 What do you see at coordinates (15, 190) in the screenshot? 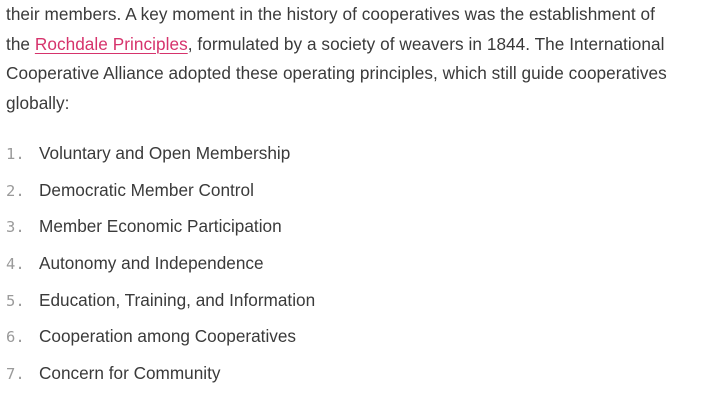
I see `list-item-number: 2.` at bounding box center [15, 190].